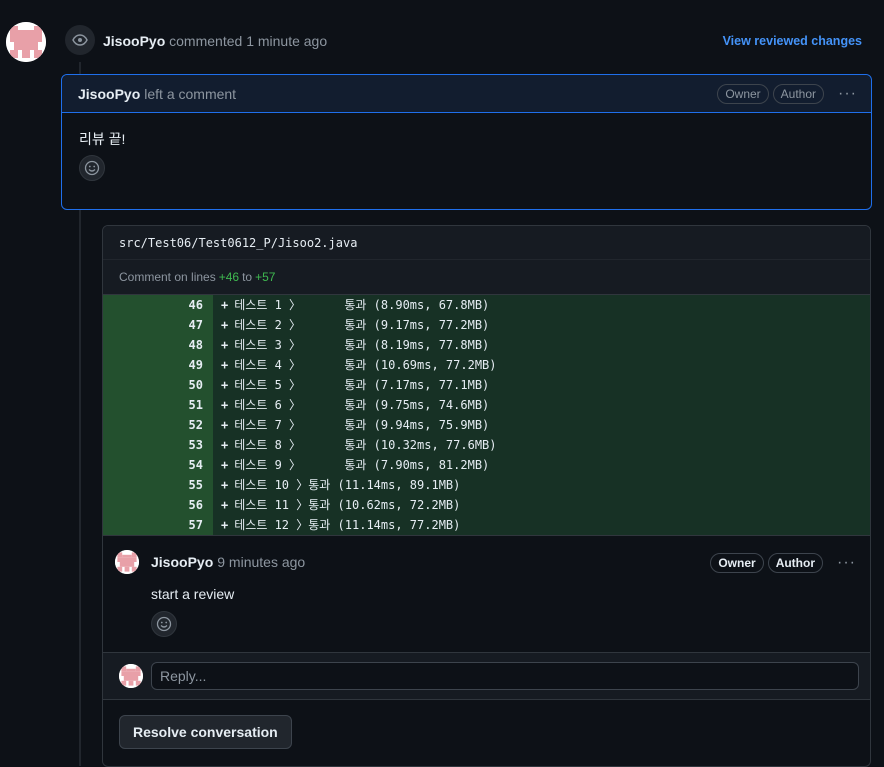  What do you see at coordinates (347, 505) in the screenshot?
I see `diff-code: 테스트 11 〉통과 (10.62ms, 72.2MB)` at bounding box center [347, 505].